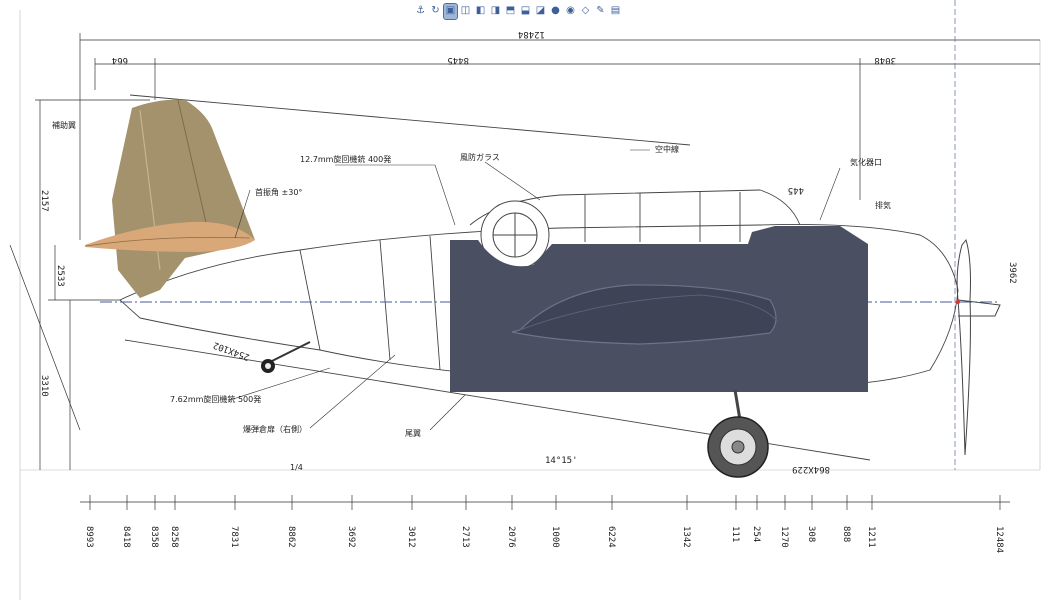 This screenshot has width=1046, height=603. Describe the element at coordinates (885, 60) in the screenshot. I see `dim-top-right: 3048` at that location.